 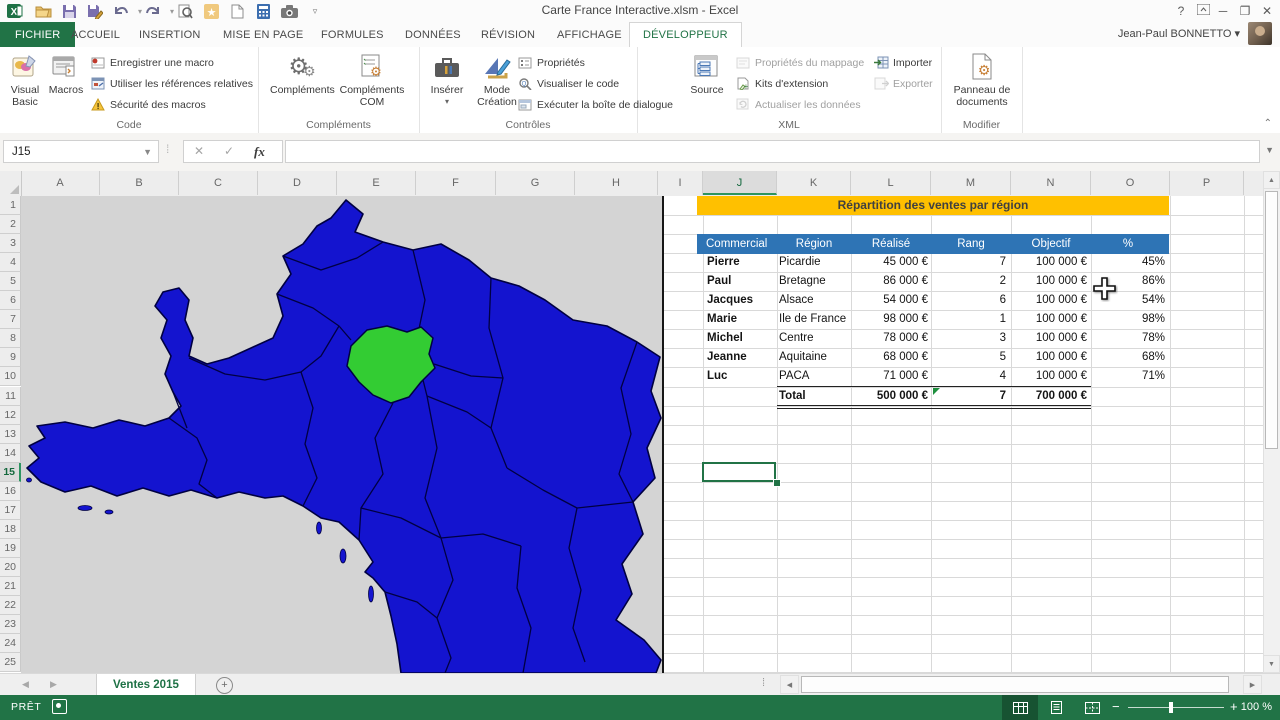 I want to click on name-box-dropdown-icon: ▼, so click(x=147, y=152).